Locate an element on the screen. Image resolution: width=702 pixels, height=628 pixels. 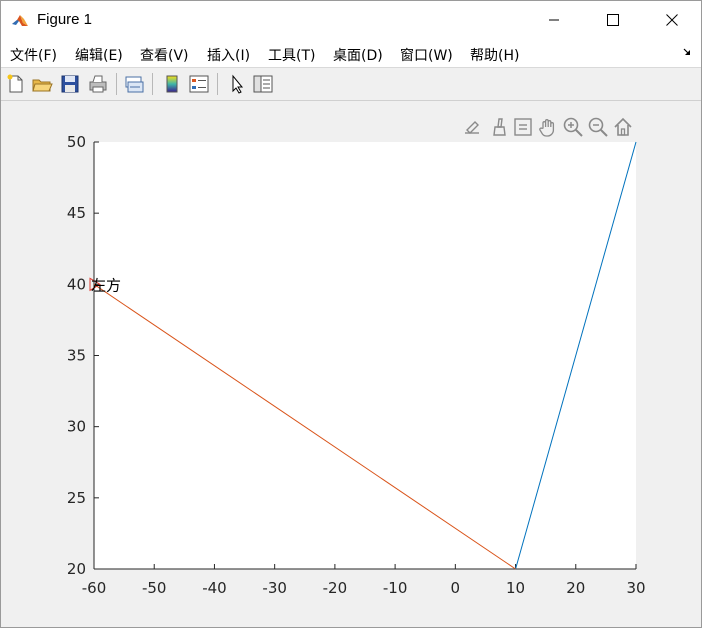
open-file-icon is located at coordinates (42, 84).